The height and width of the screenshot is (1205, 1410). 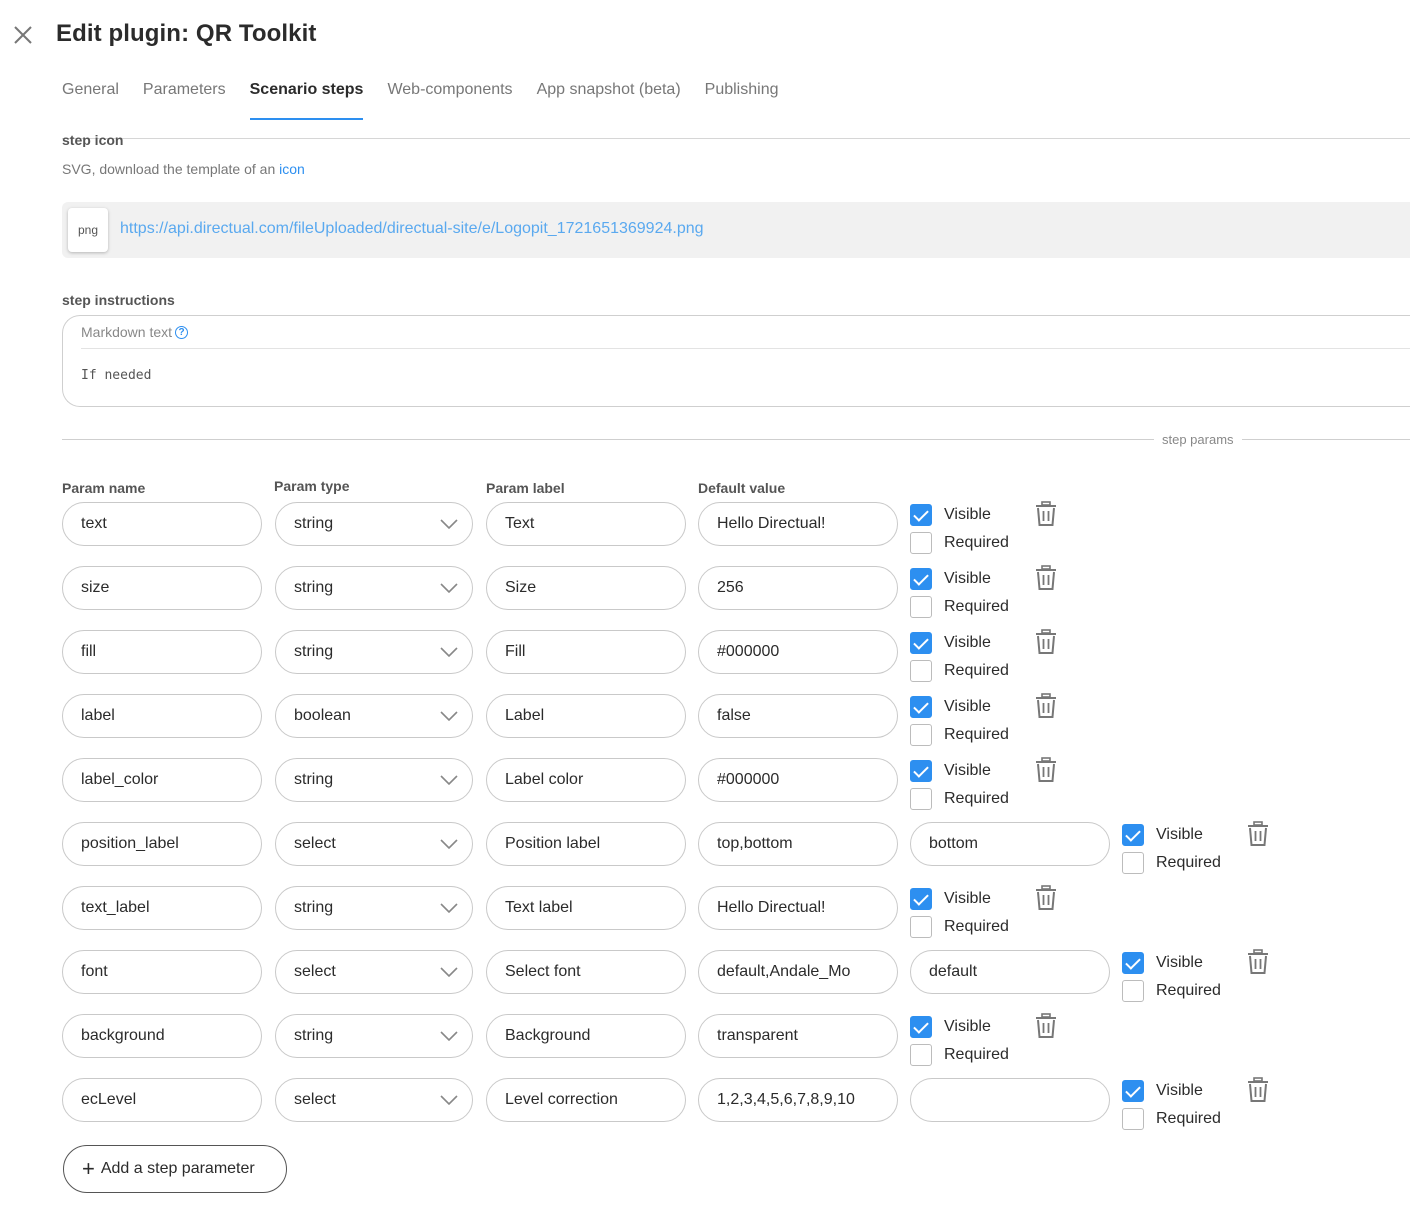 I want to click on param-name-input: label_color, so click(x=162, y=780).